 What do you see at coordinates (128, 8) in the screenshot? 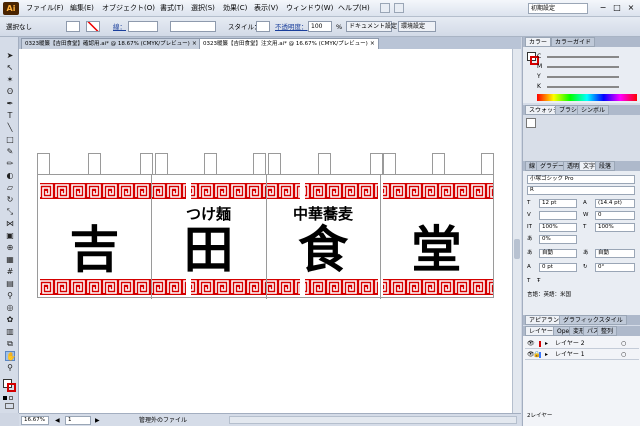
I see `menu-object: オブジェクト(O)` at bounding box center [128, 8].